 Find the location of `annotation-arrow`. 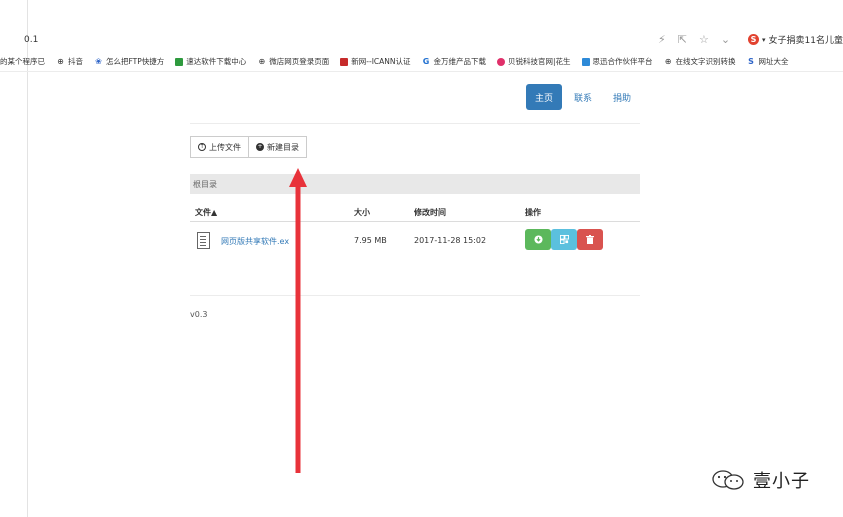

annotation-arrow is located at coordinates (298, 320).